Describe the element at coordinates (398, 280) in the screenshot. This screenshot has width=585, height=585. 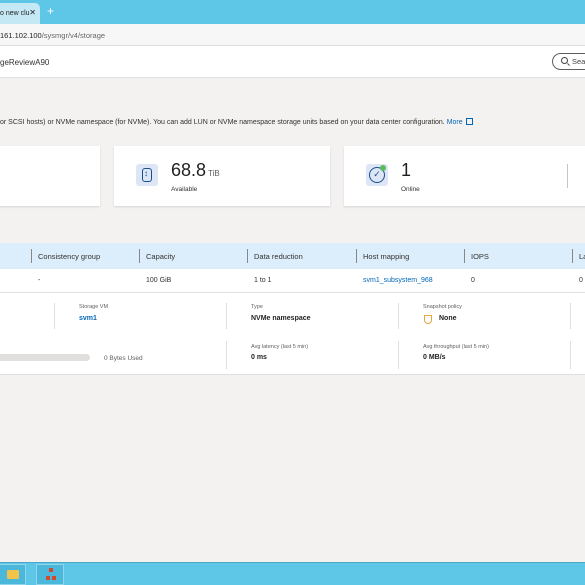
I see `cell-host-mapping-link: svm1_subsystem_968` at that location.